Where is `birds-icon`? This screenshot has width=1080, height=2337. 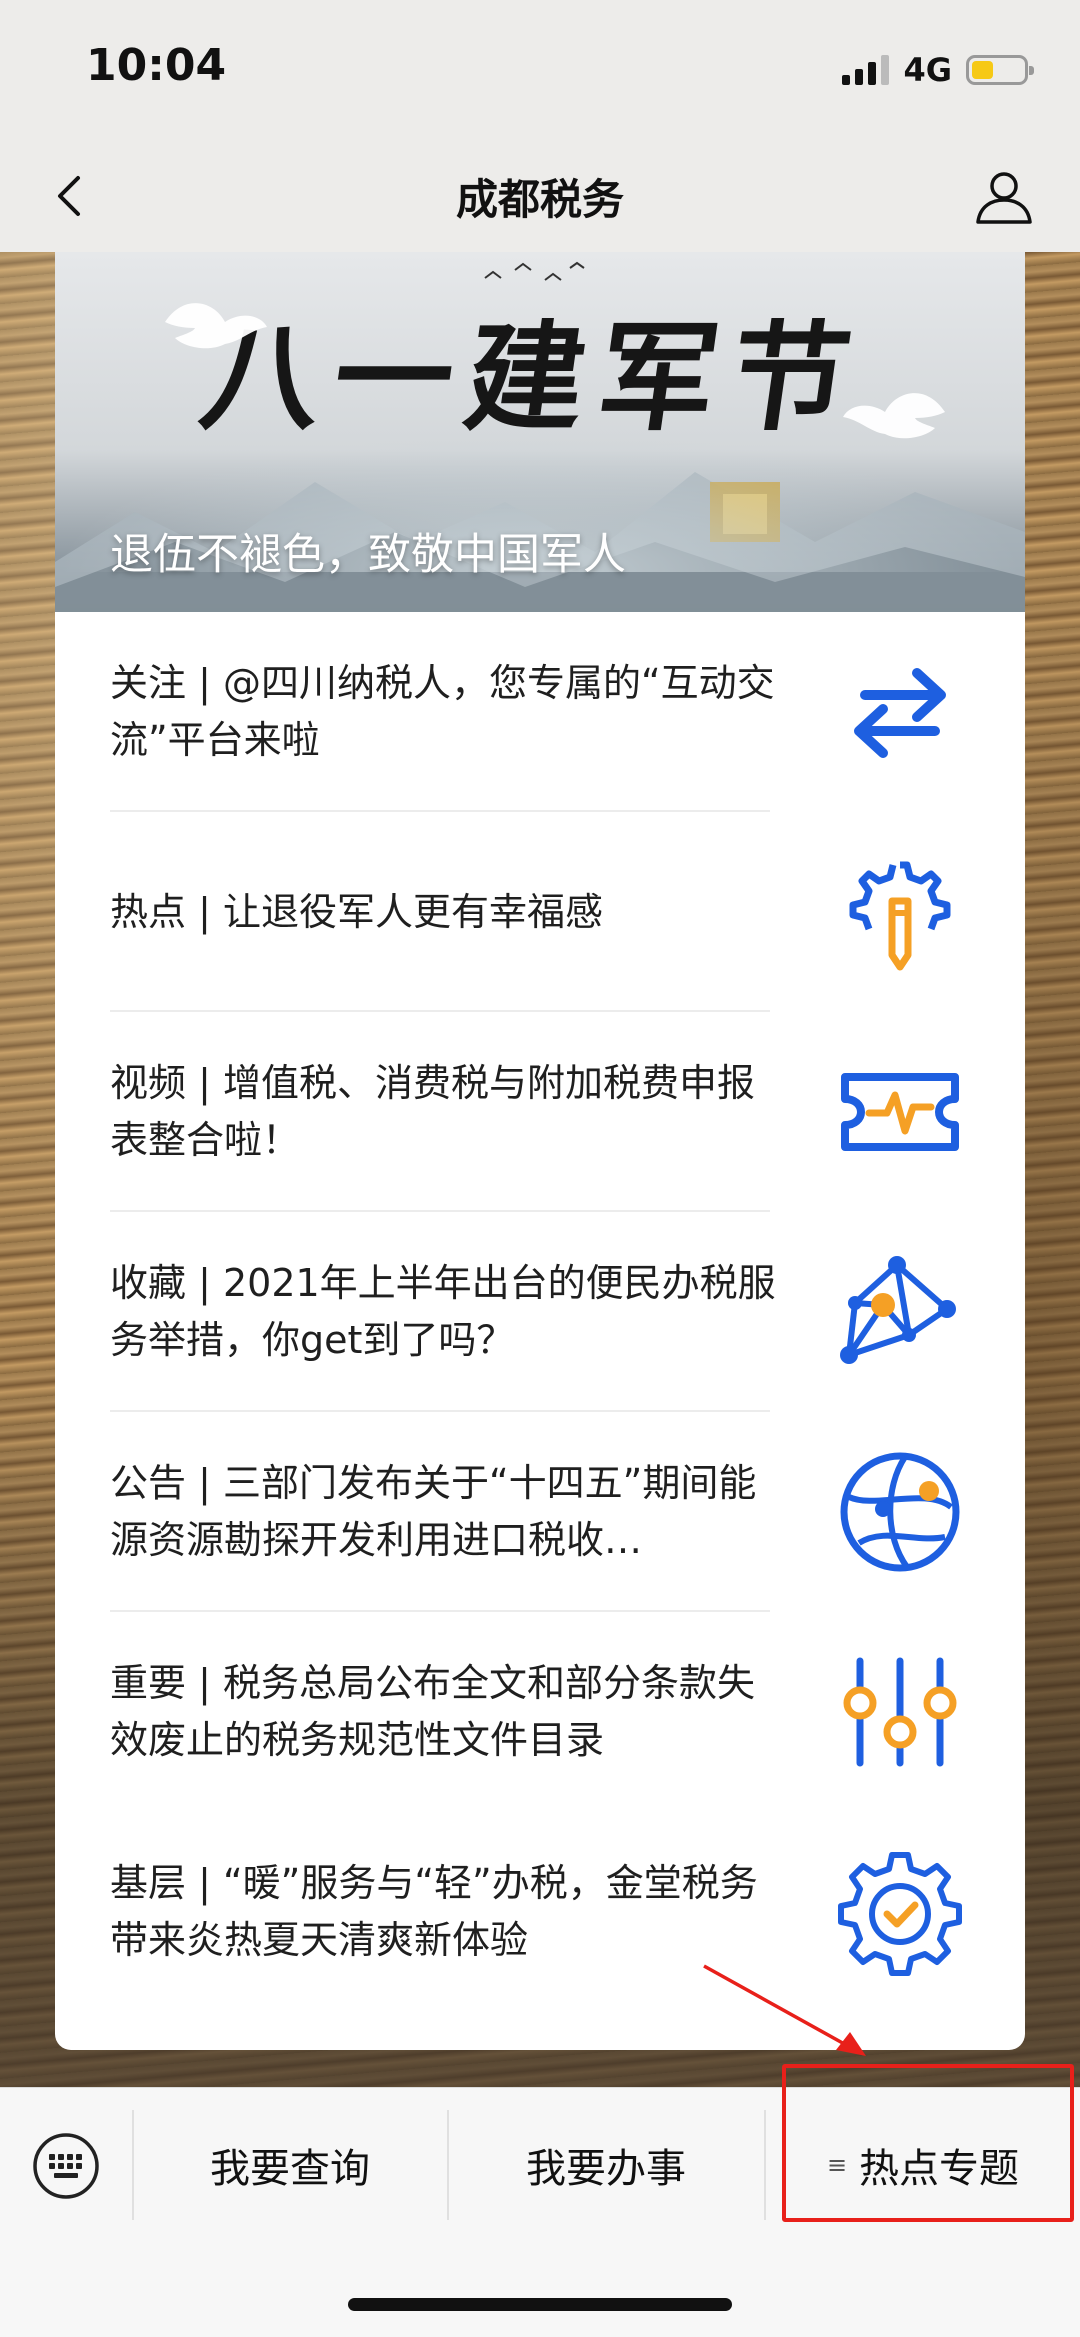
birds-icon is located at coordinates (534, 271).